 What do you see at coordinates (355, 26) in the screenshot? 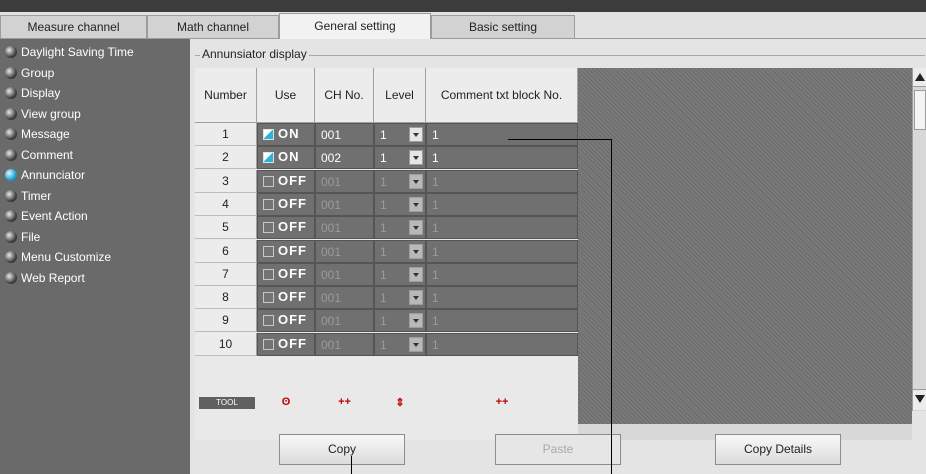
I see `tab-general-setting: General setting` at bounding box center [355, 26].